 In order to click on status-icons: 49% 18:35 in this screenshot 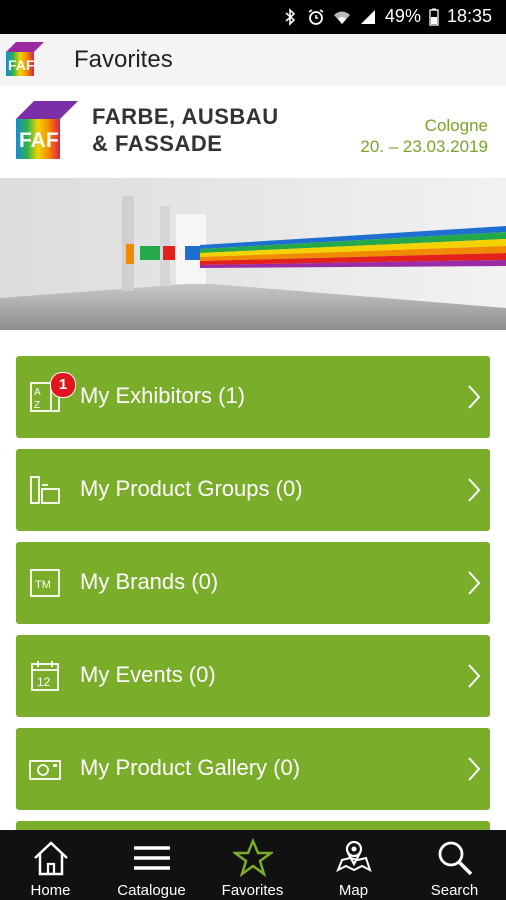, I will do `click(386, 16)`.